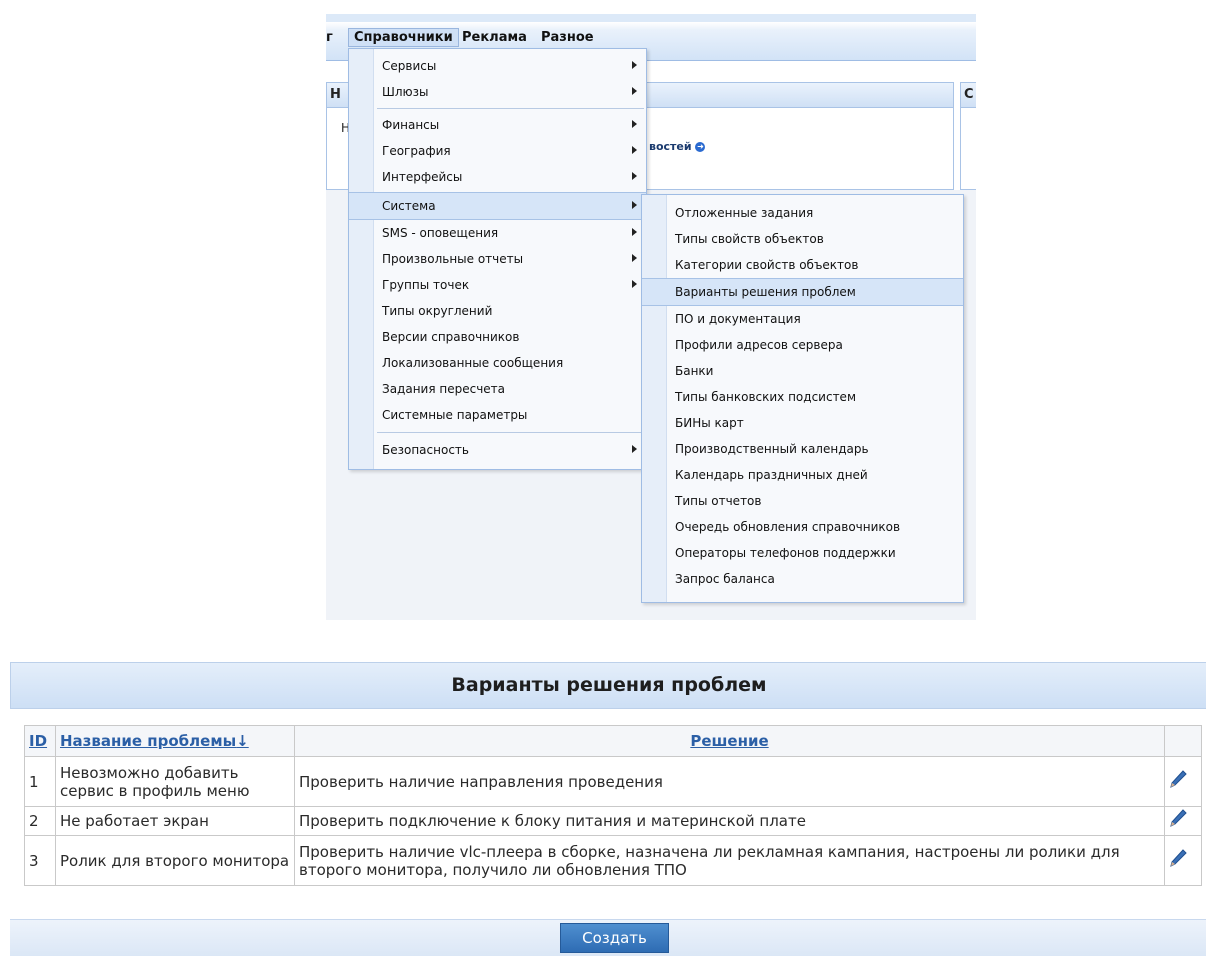  Describe the element at coordinates (709, 423) in the screenshot. I see `submenu-item-label: БИНы карт` at that location.